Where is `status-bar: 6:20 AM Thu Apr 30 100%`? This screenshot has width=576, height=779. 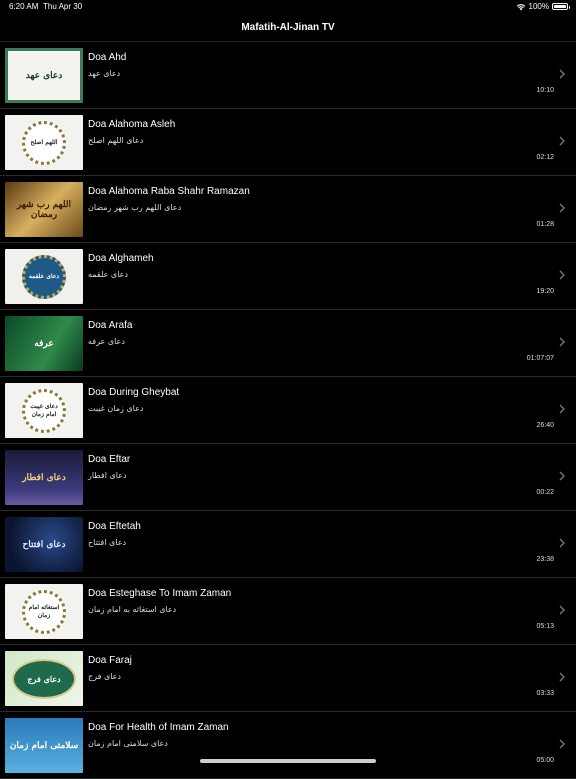 status-bar: 6:20 AM Thu Apr 30 100% is located at coordinates (288, 7).